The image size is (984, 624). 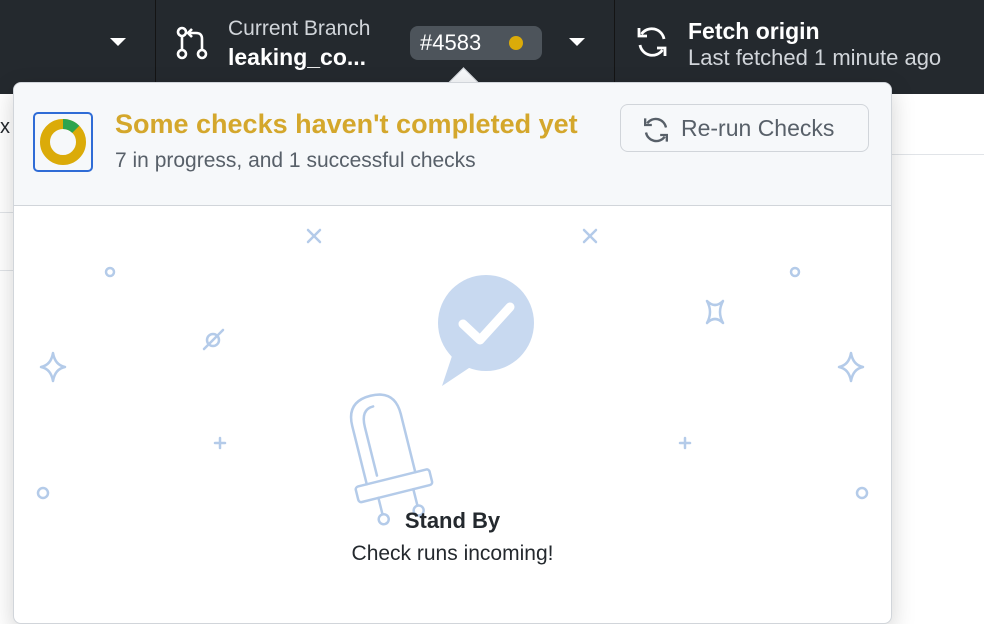 I want to click on check-bubble-icon, so click(x=486, y=330).